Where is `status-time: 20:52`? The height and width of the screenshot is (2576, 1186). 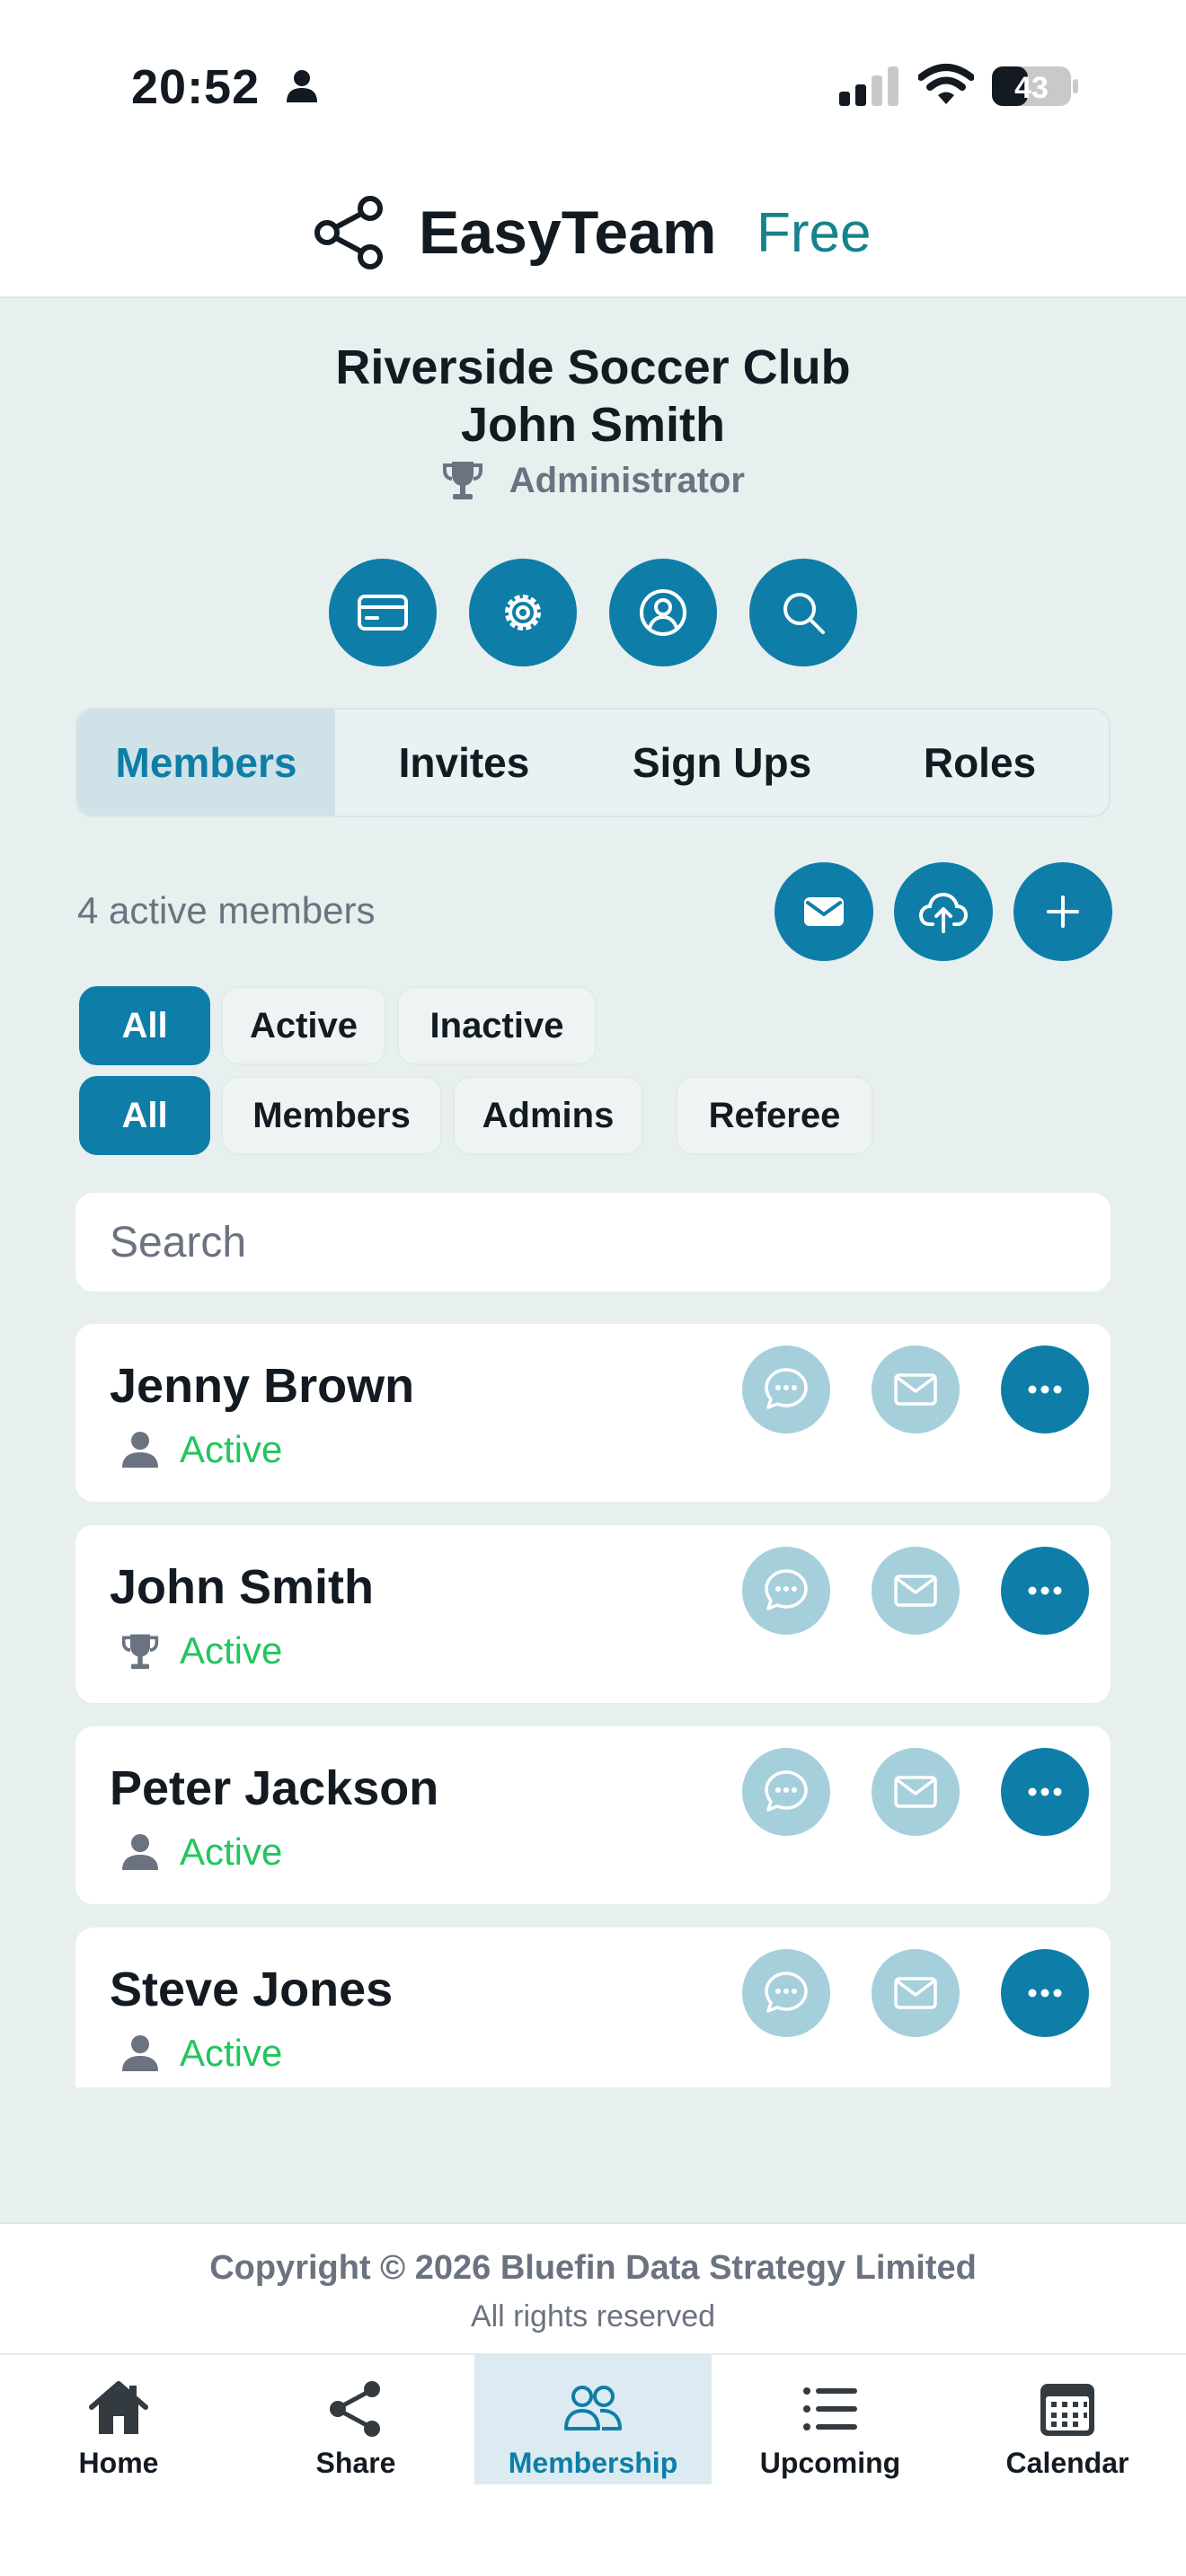 status-time: 20:52 is located at coordinates (196, 87).